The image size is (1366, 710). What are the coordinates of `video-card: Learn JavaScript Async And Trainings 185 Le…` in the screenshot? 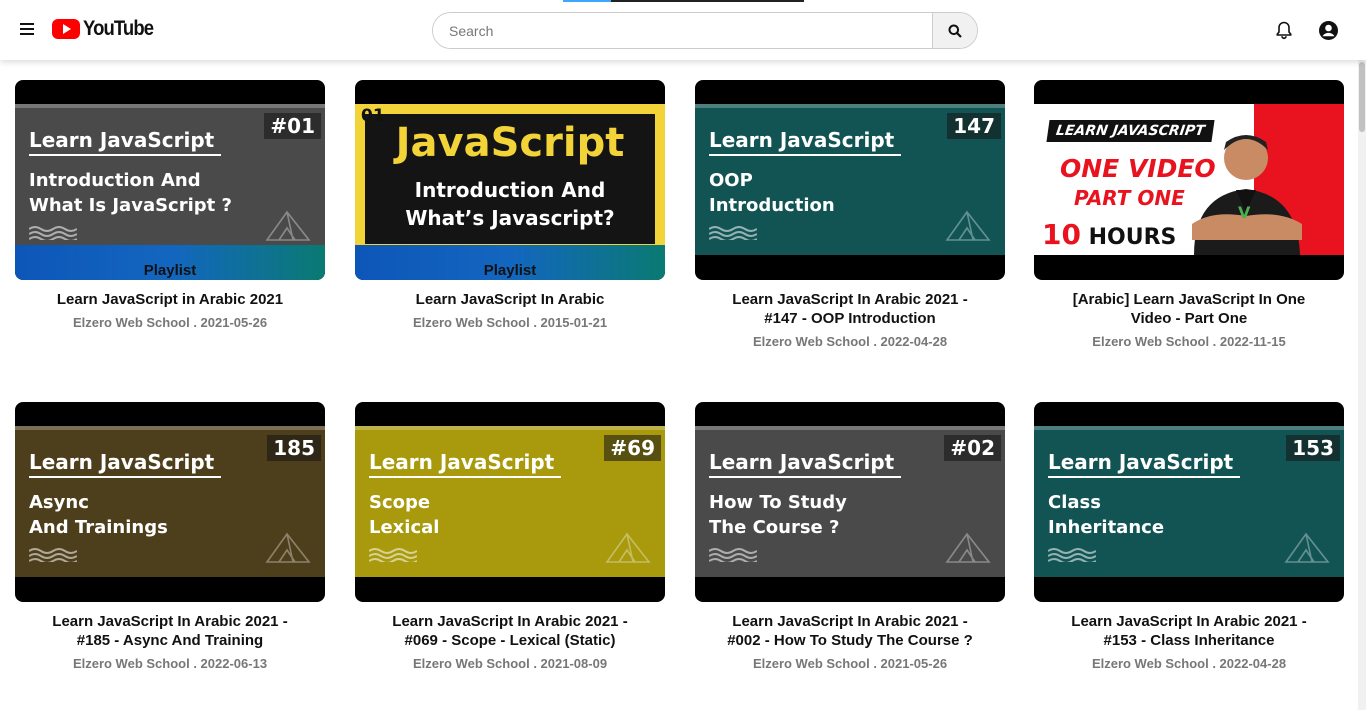 It's located at (170, 536).